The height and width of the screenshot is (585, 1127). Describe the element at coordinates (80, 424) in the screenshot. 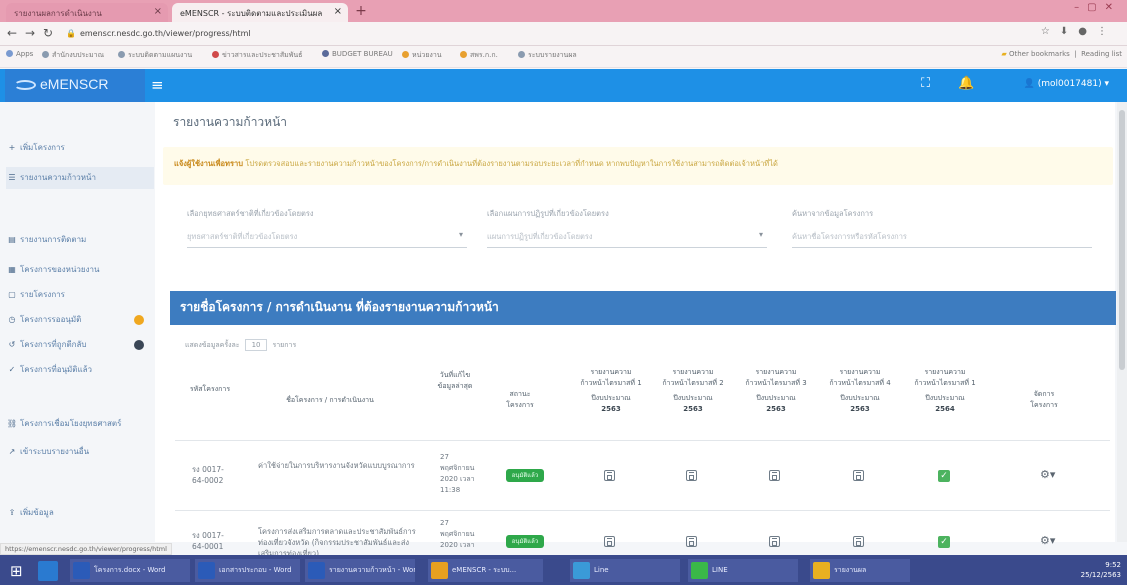

I see `sidebar-item: ⛓ โครงการเชื่อมโยงยุทธศาสตร์` at that location.